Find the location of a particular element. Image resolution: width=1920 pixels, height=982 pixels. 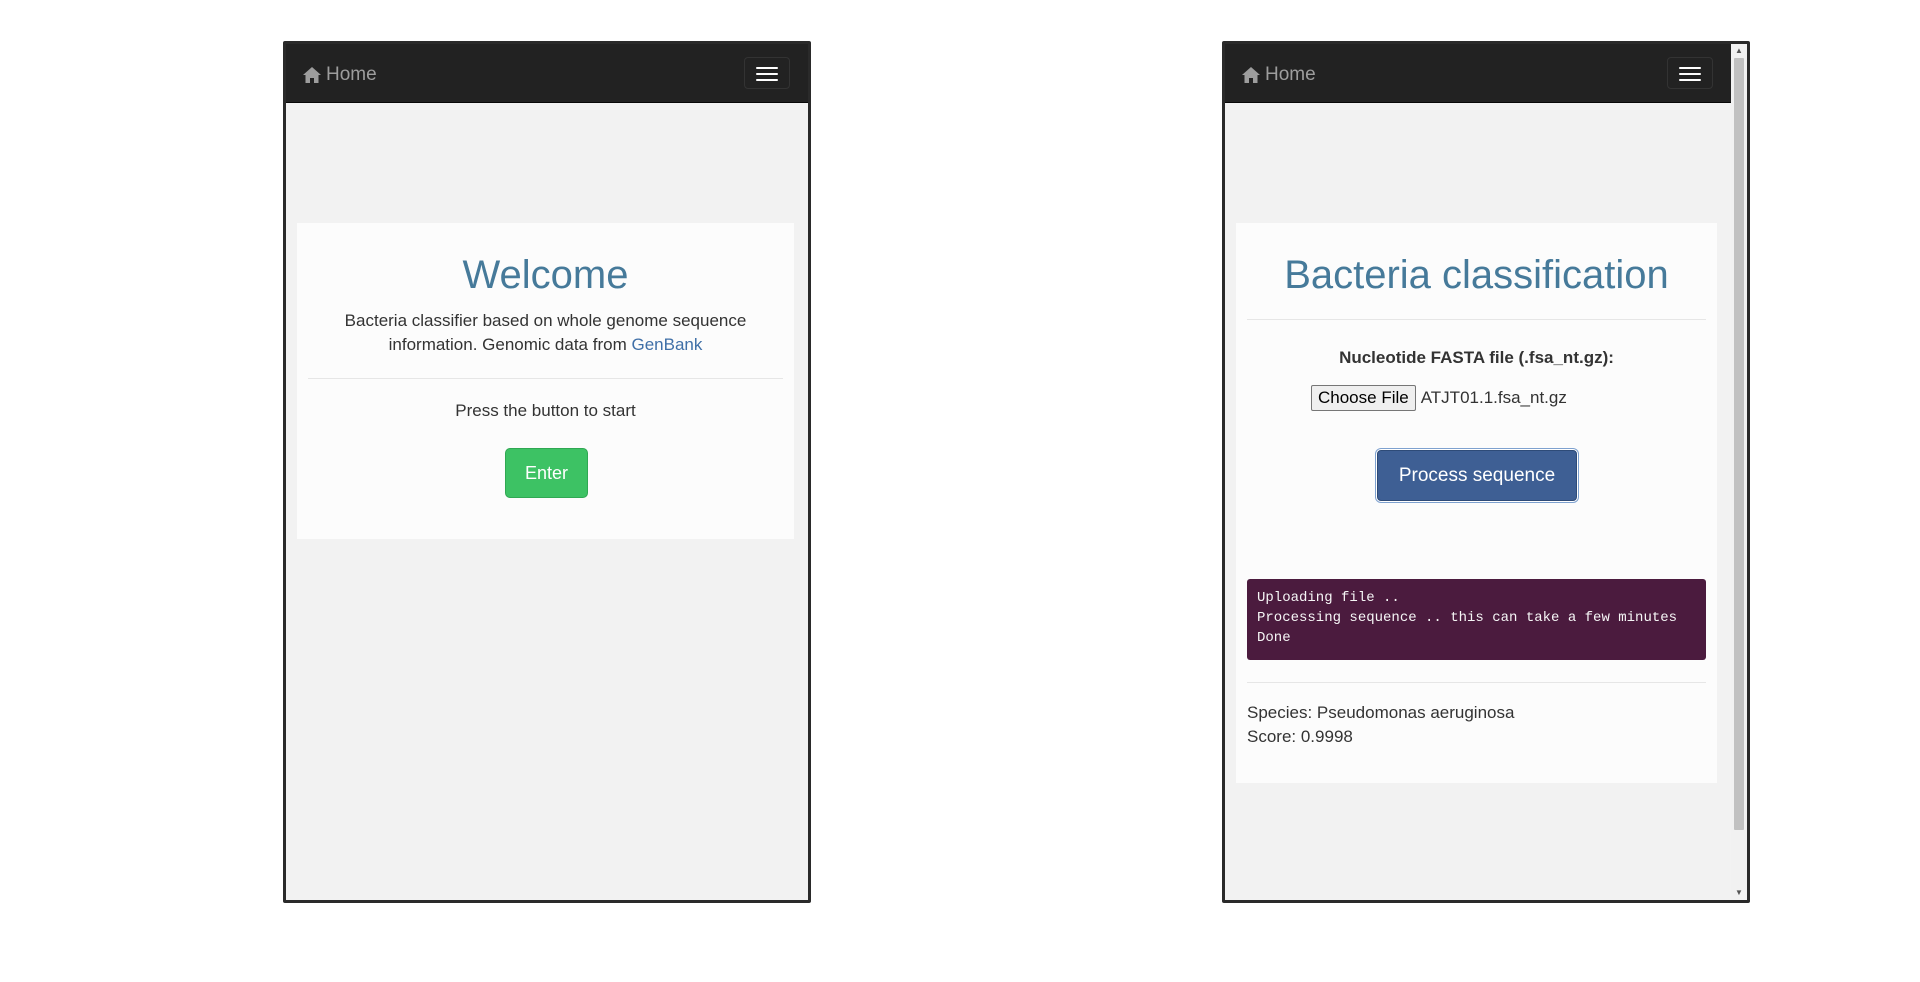

console-line: Done is located at coordinates (1274, 638).